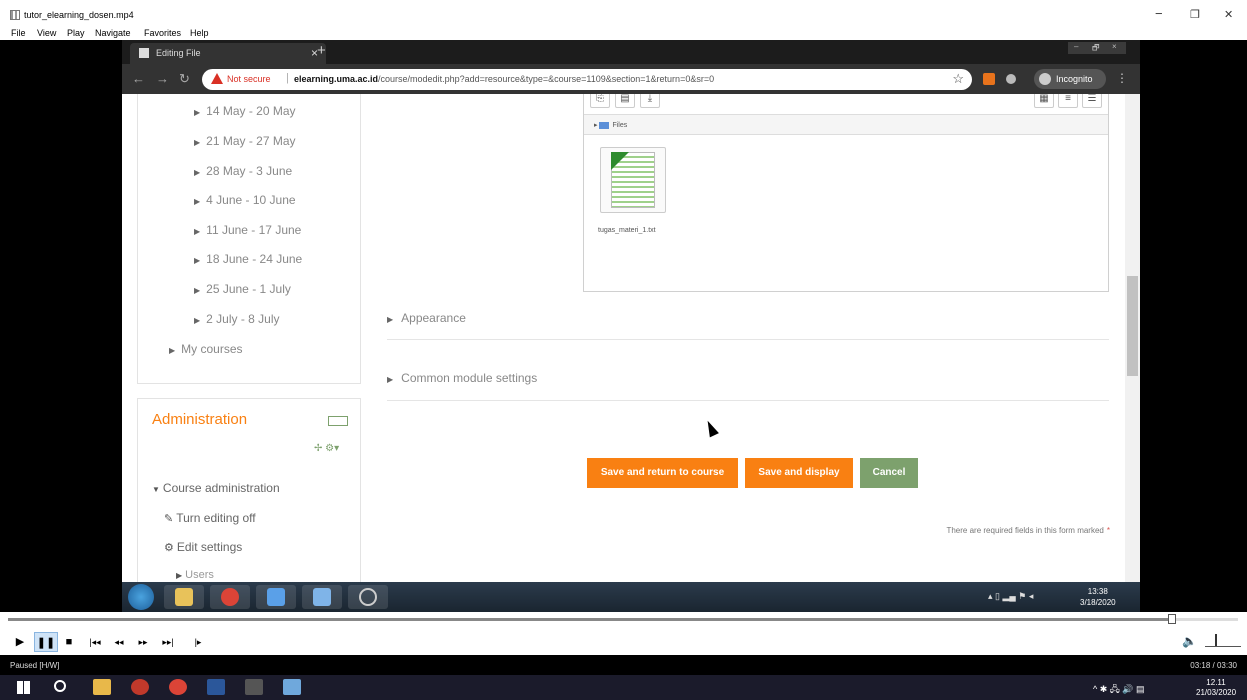  What do you see at coordinates (1068, 101) in the screenshot?
I see `list-view-icon: ≡` at bounding box center [1068, 101].